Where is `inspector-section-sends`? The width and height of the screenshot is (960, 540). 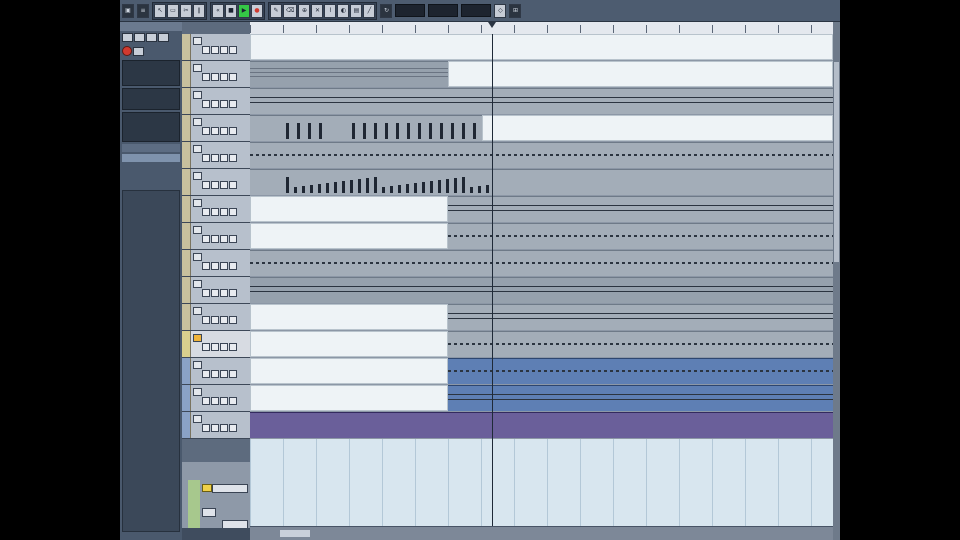
inspector-section-sends is located at coordinates (151, 158).